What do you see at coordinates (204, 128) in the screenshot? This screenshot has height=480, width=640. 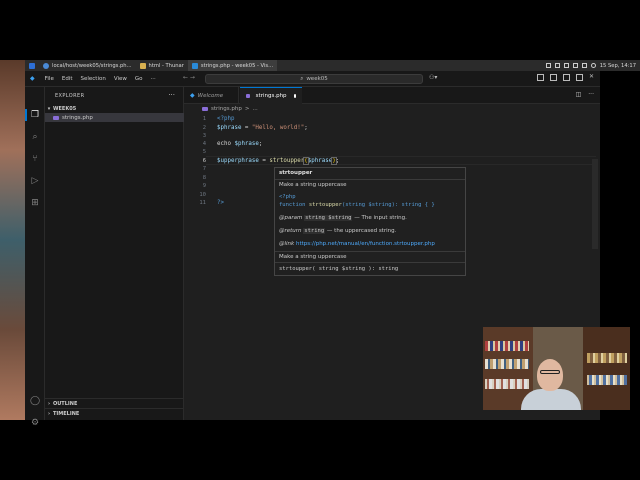 I see `line-number: 2` at bounding box center [204, 128].